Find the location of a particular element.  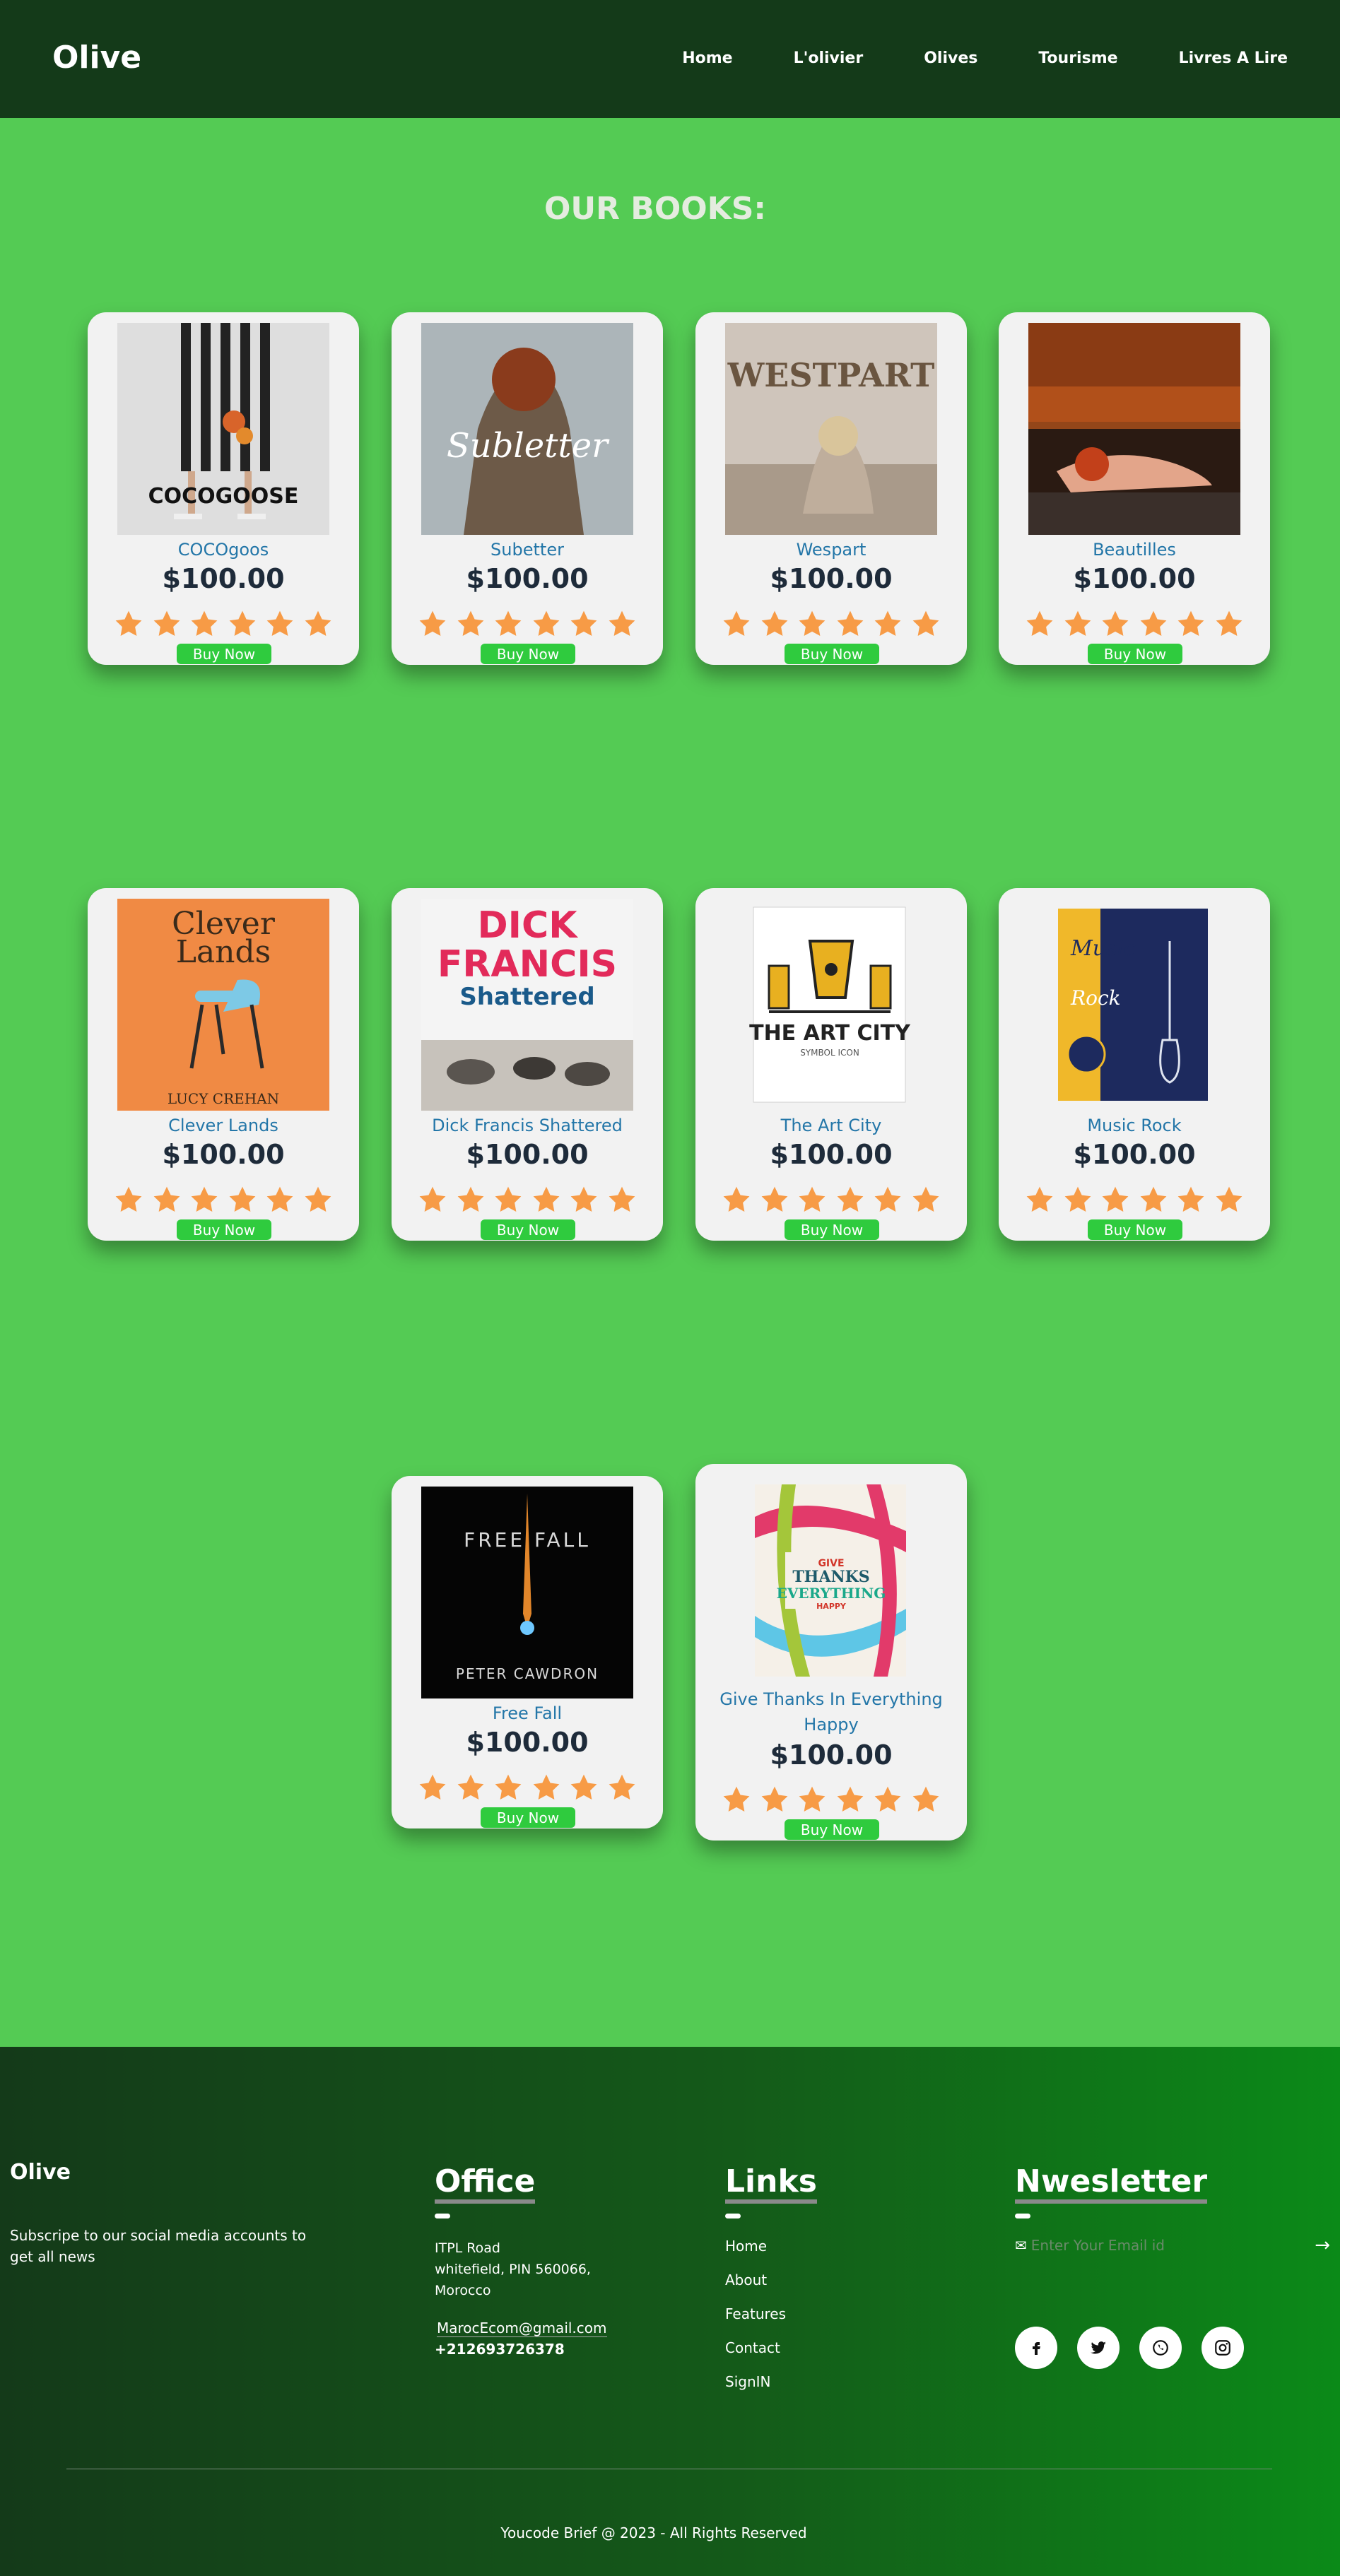

nav-link-lolivier: L'olivier is located at coordinates (829, 58).